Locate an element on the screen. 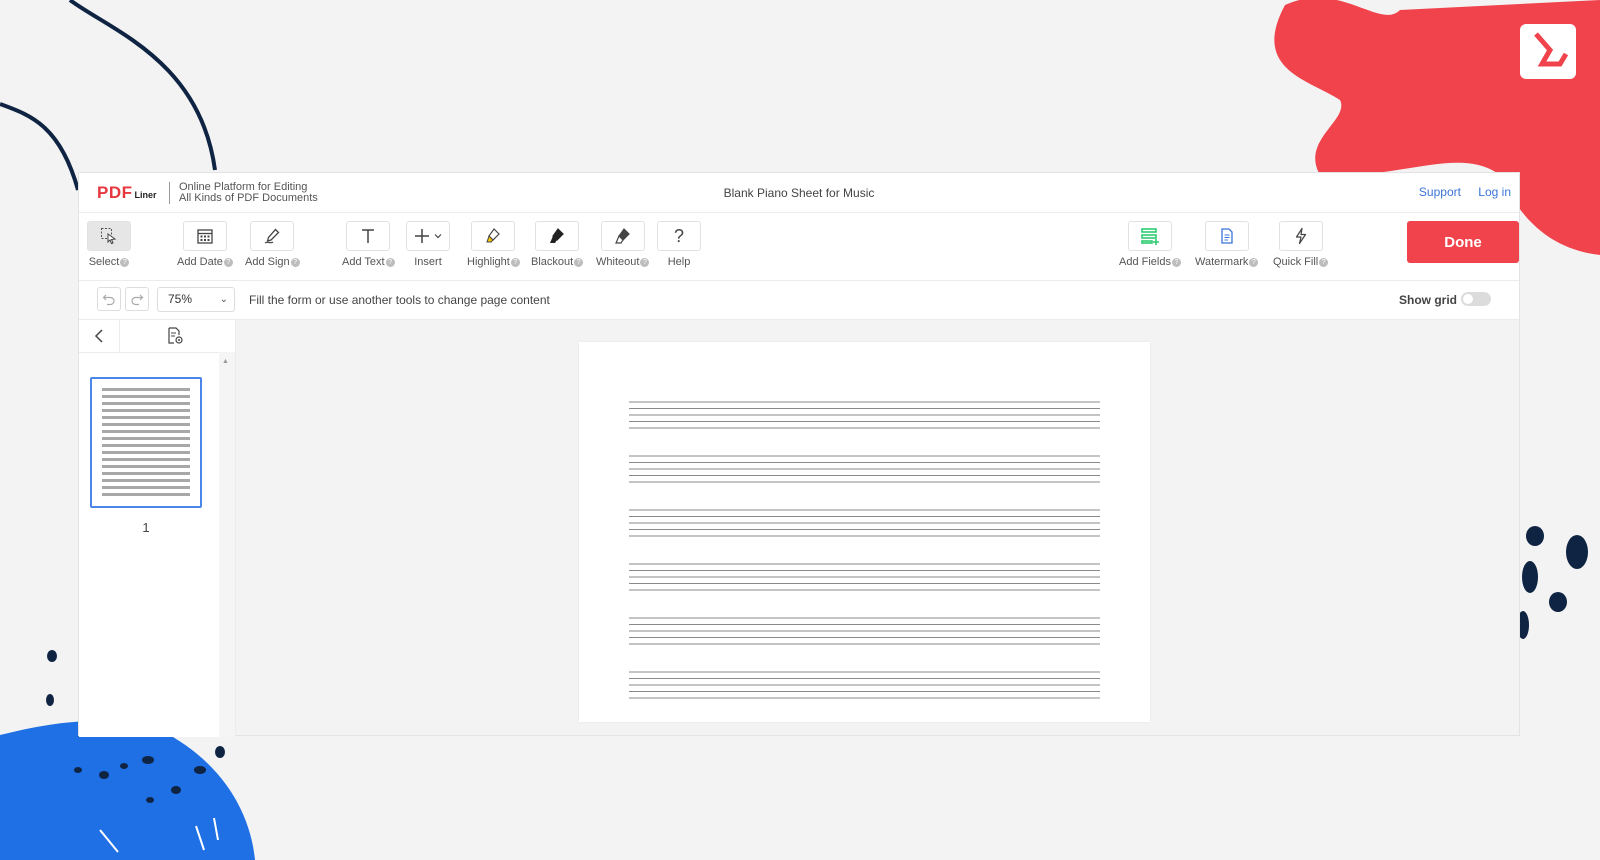  redo-icon is located at coordinates (137, 300).